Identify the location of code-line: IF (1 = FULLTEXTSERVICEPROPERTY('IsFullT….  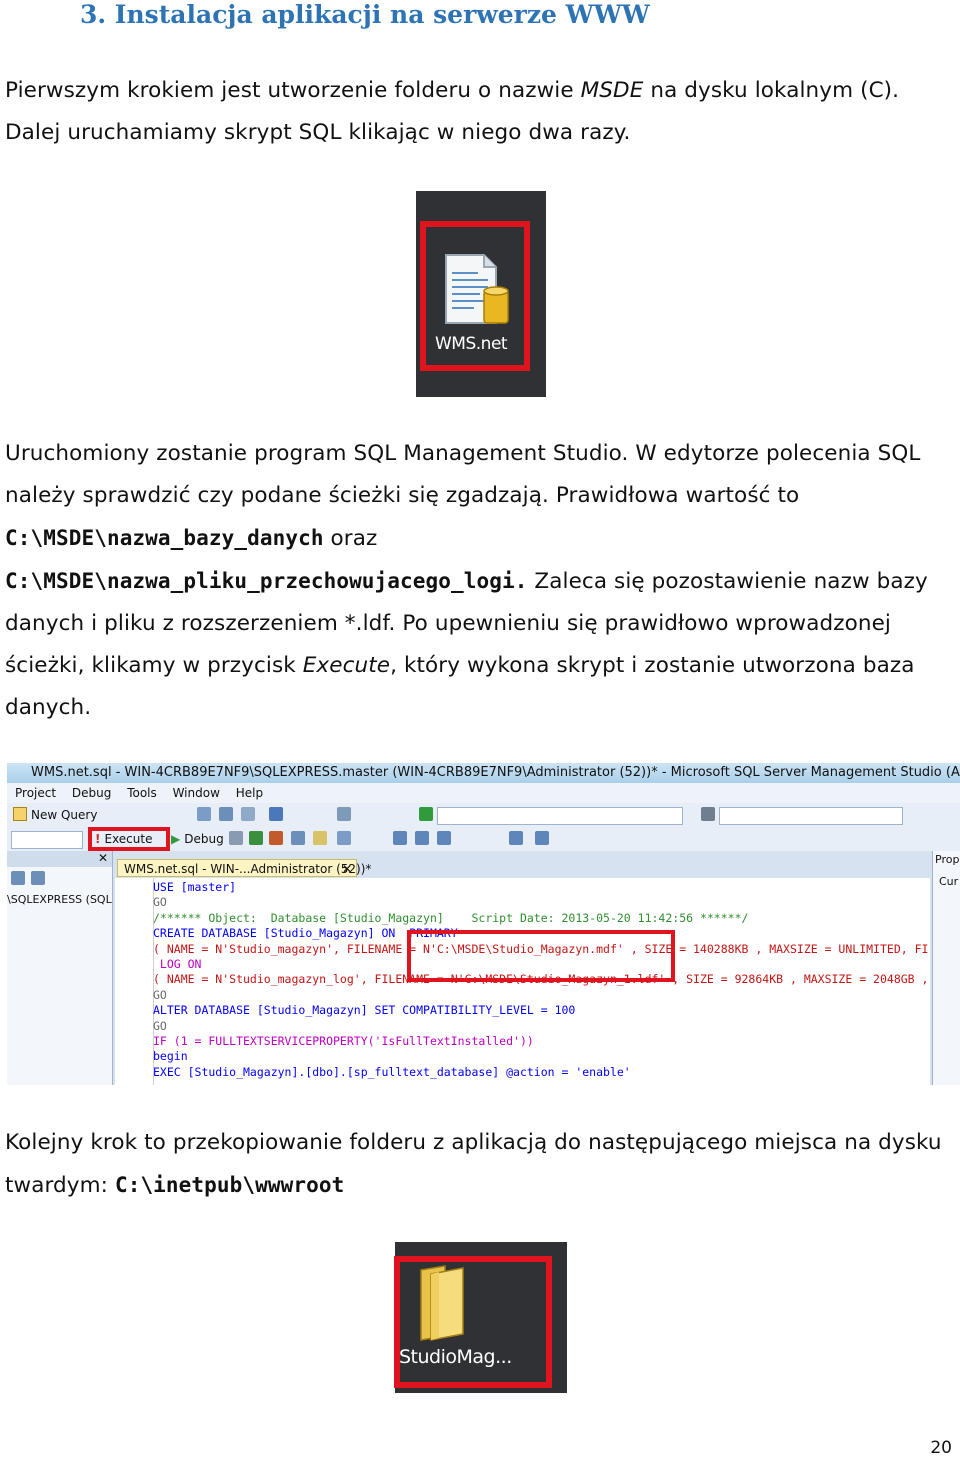
(343, 1041).